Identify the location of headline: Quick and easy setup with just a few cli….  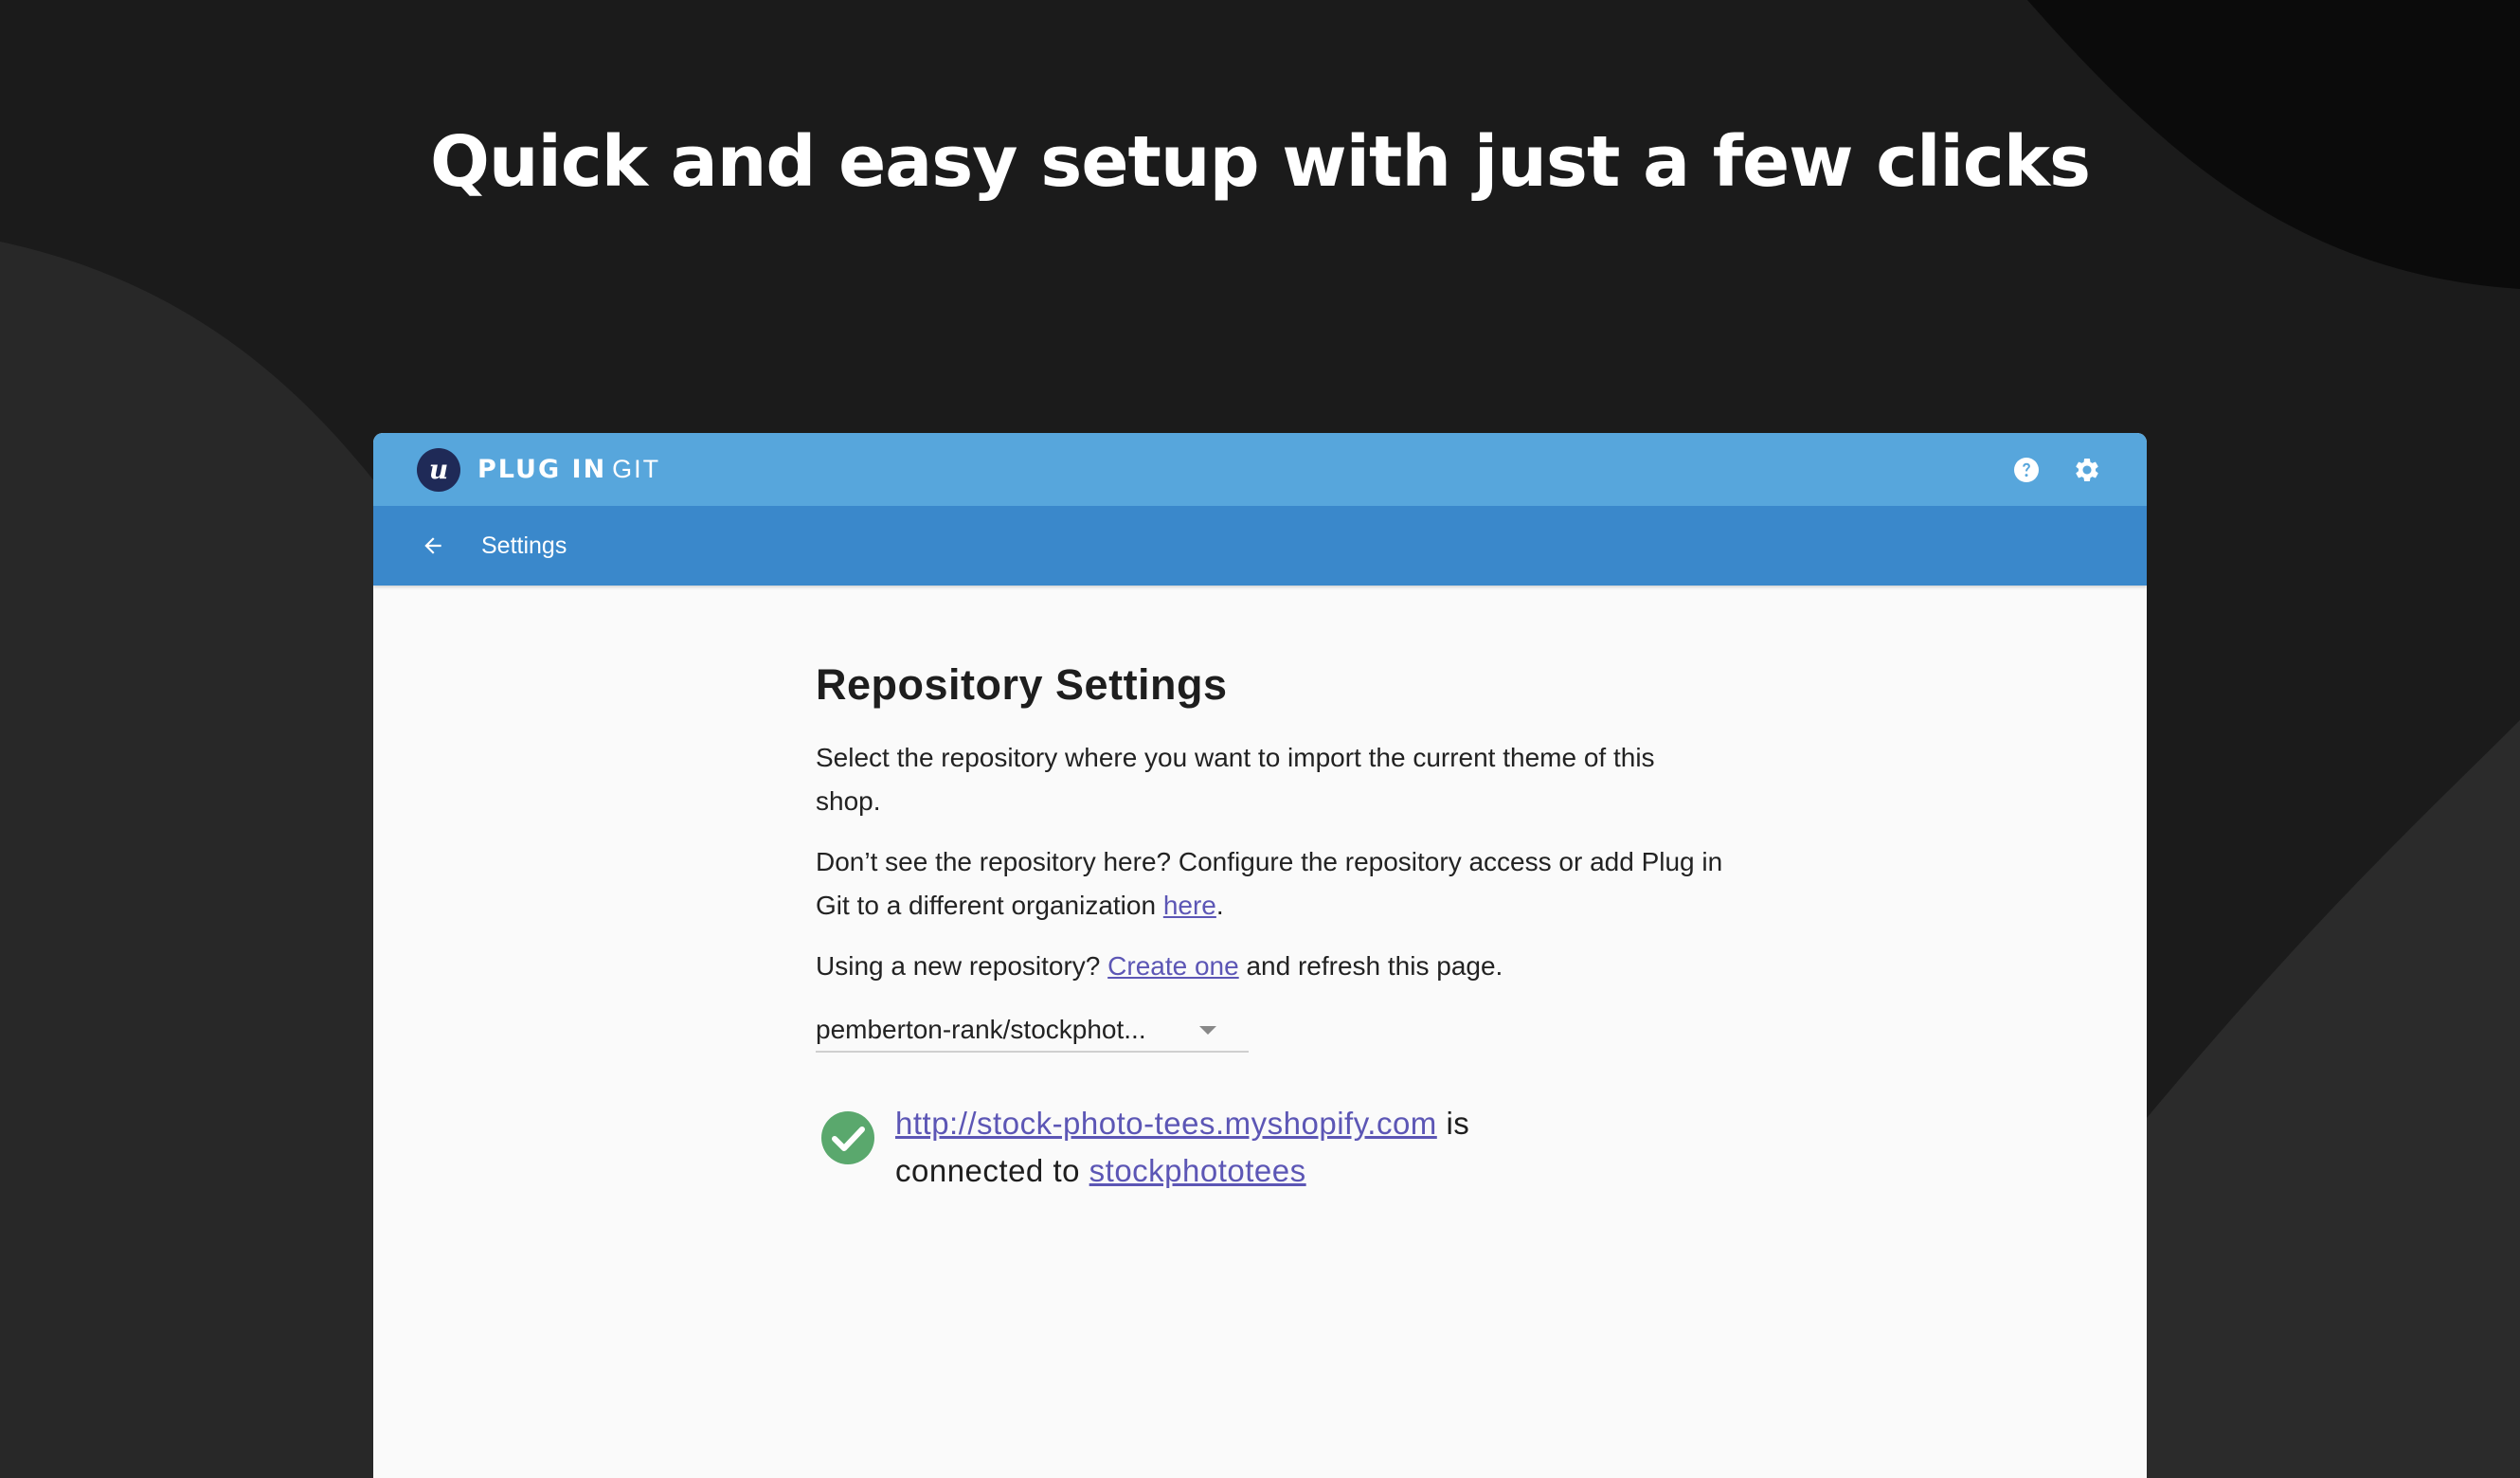
(1260, 162).